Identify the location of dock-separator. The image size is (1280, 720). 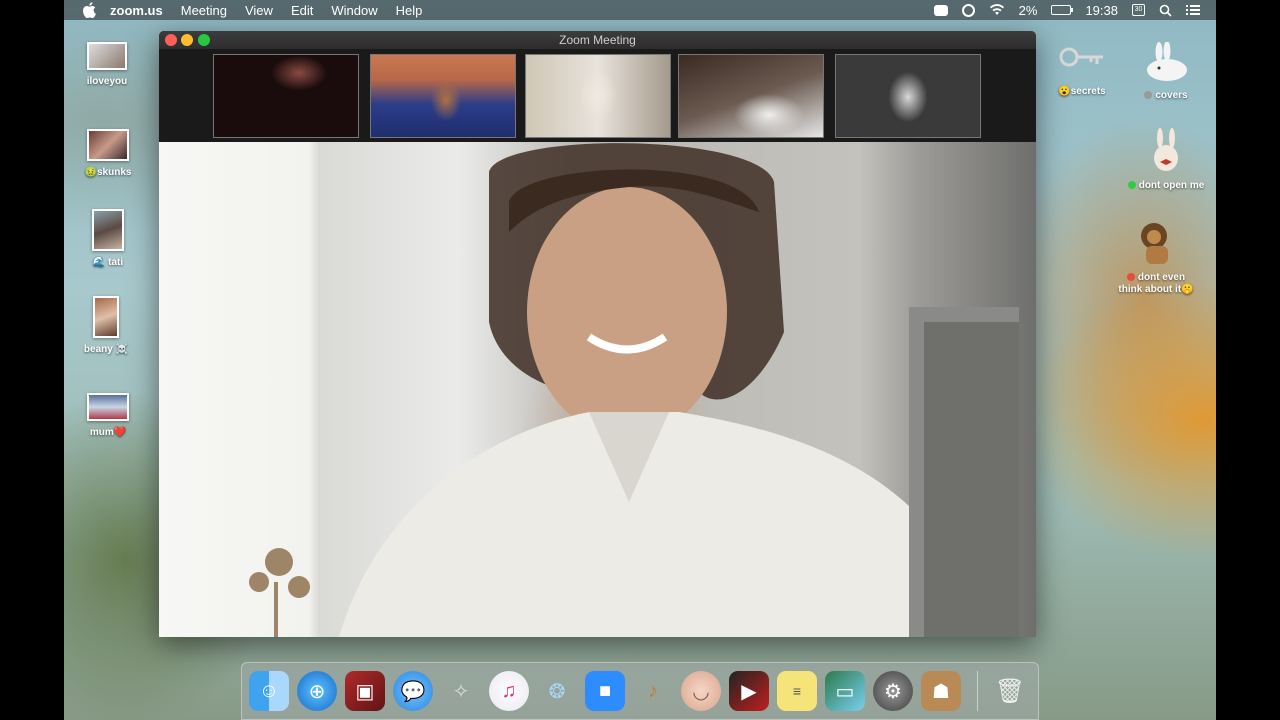
(977, 691).